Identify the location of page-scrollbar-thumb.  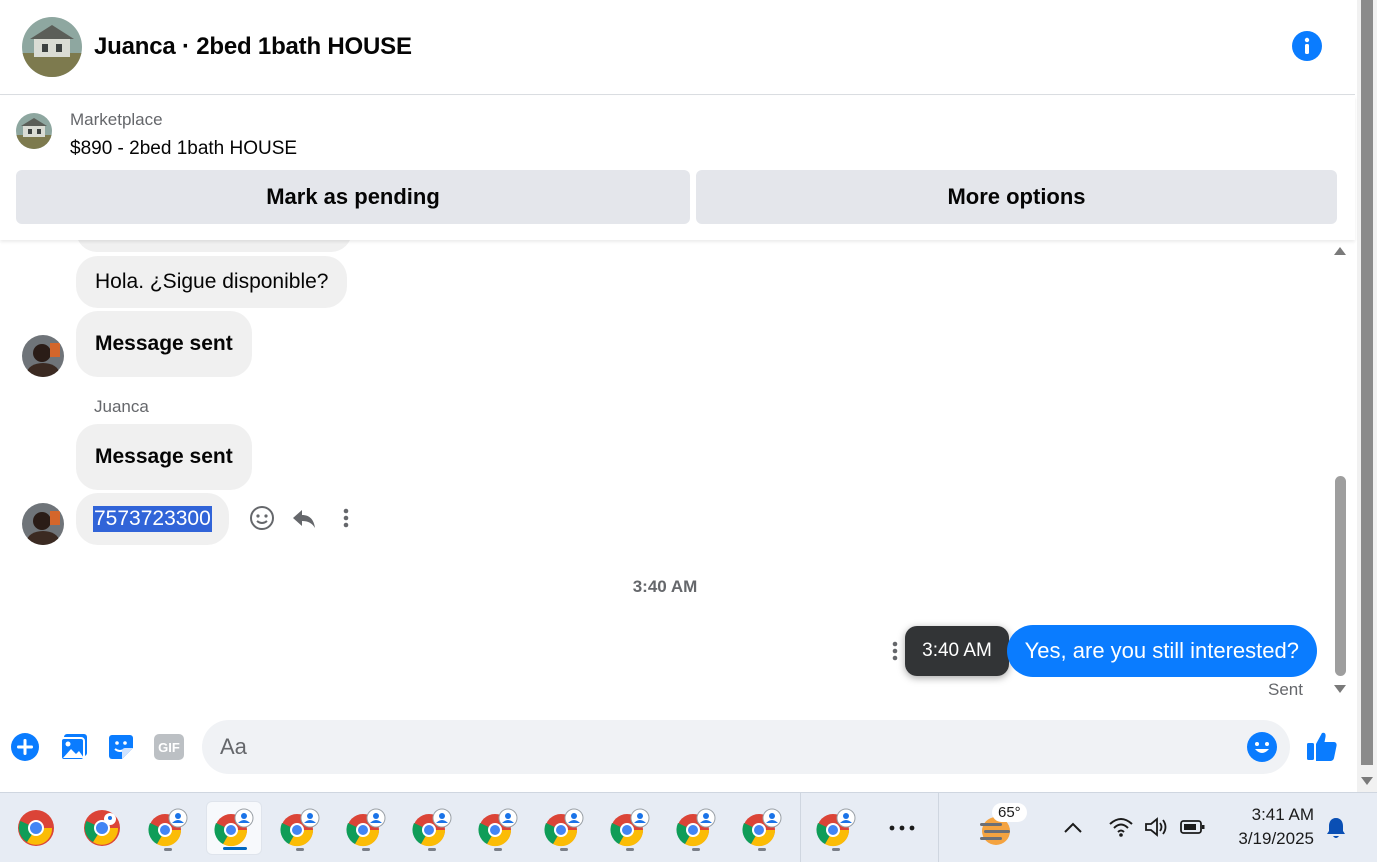
(1367, 382).